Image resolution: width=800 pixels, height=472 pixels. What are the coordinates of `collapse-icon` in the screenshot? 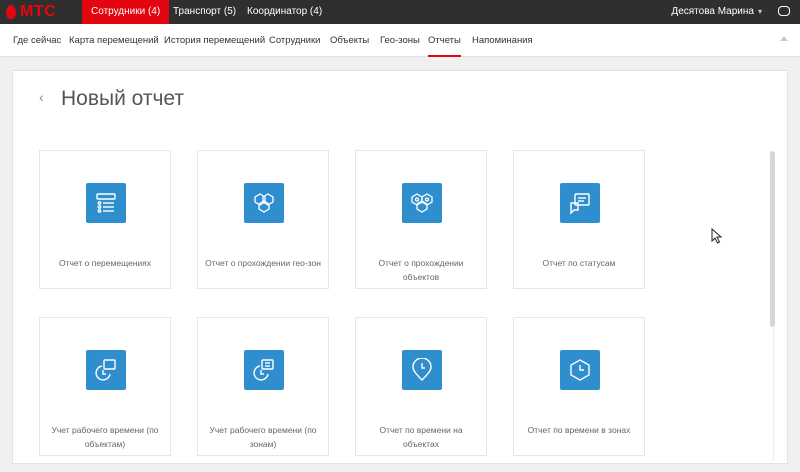 It's located at (784, 38).